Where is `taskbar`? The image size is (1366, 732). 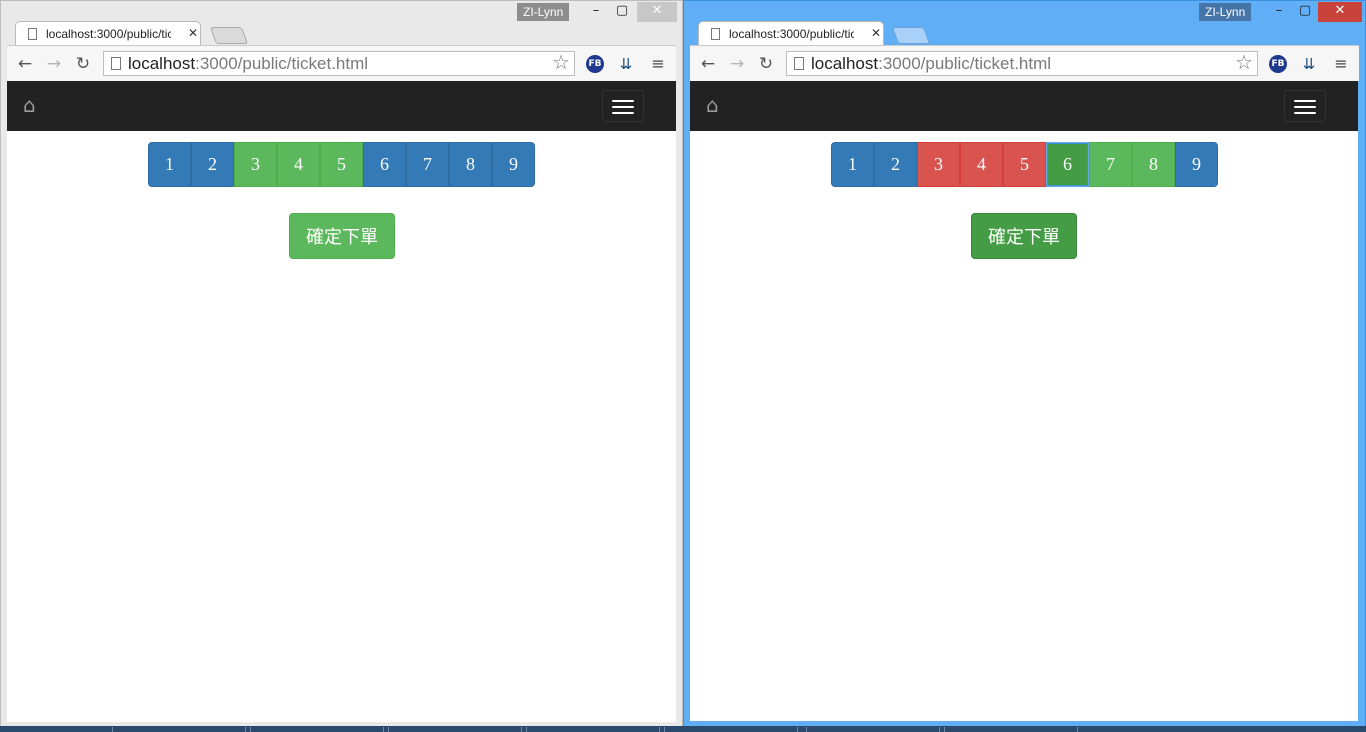 taskbar is located at coordinates (683, 729).